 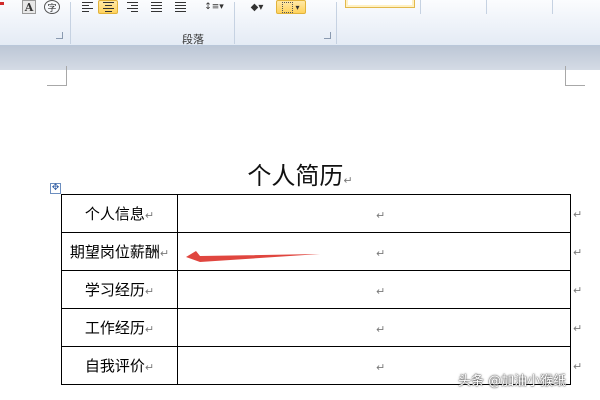 I want to click on watermark: 头条 @加油小猴纸, so click(x=512, y=381).